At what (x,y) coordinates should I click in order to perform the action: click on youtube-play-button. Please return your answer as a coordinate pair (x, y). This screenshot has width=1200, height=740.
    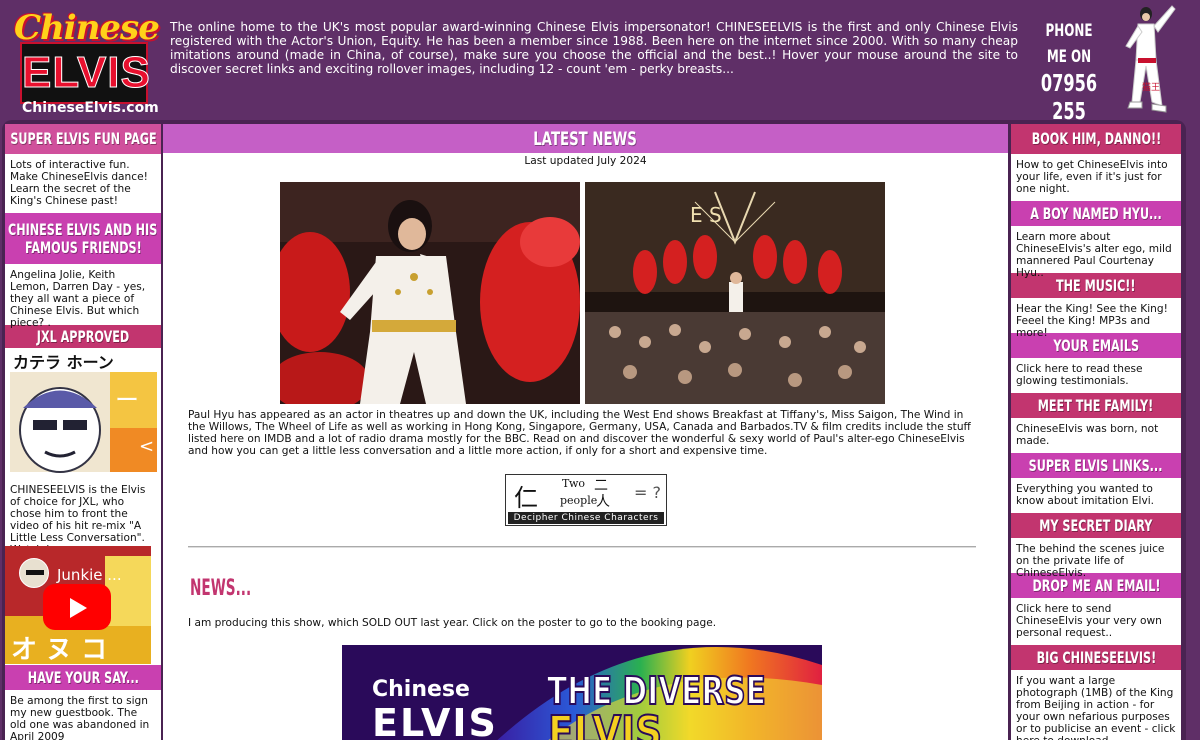
    Looking at the image, I should click on (77, 607).